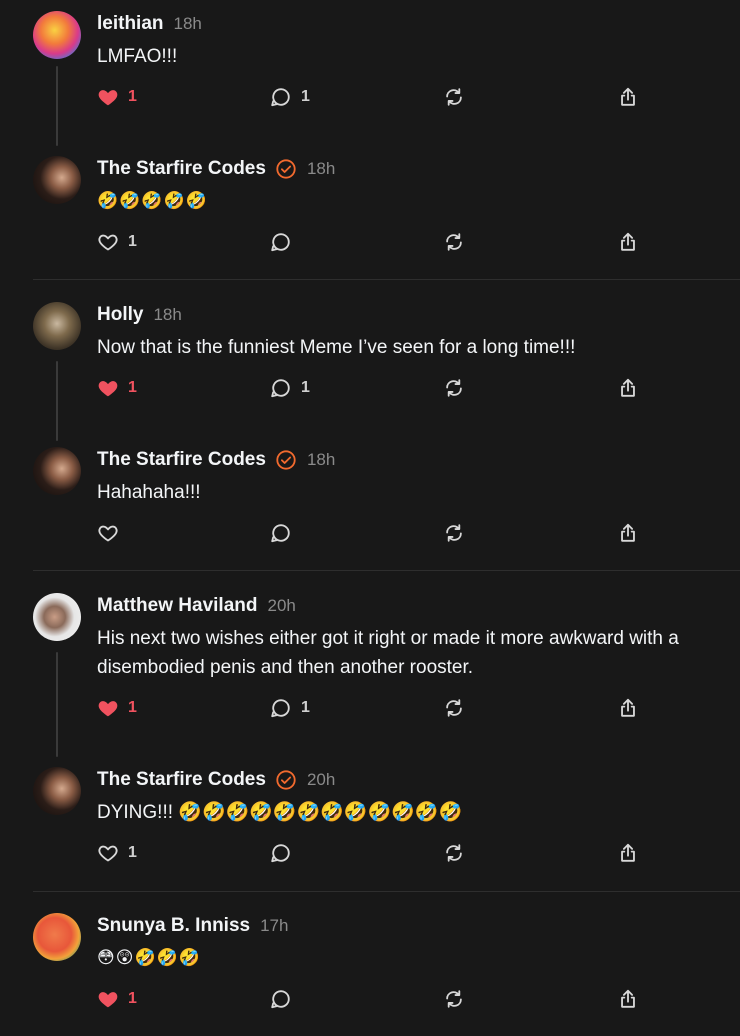 This screenshot has width=740, height=1036. Describe the element at coordinates (412, 201) in the screenshot. I see `post-text: 🤣🤣🤣🤣🤣` at that location.